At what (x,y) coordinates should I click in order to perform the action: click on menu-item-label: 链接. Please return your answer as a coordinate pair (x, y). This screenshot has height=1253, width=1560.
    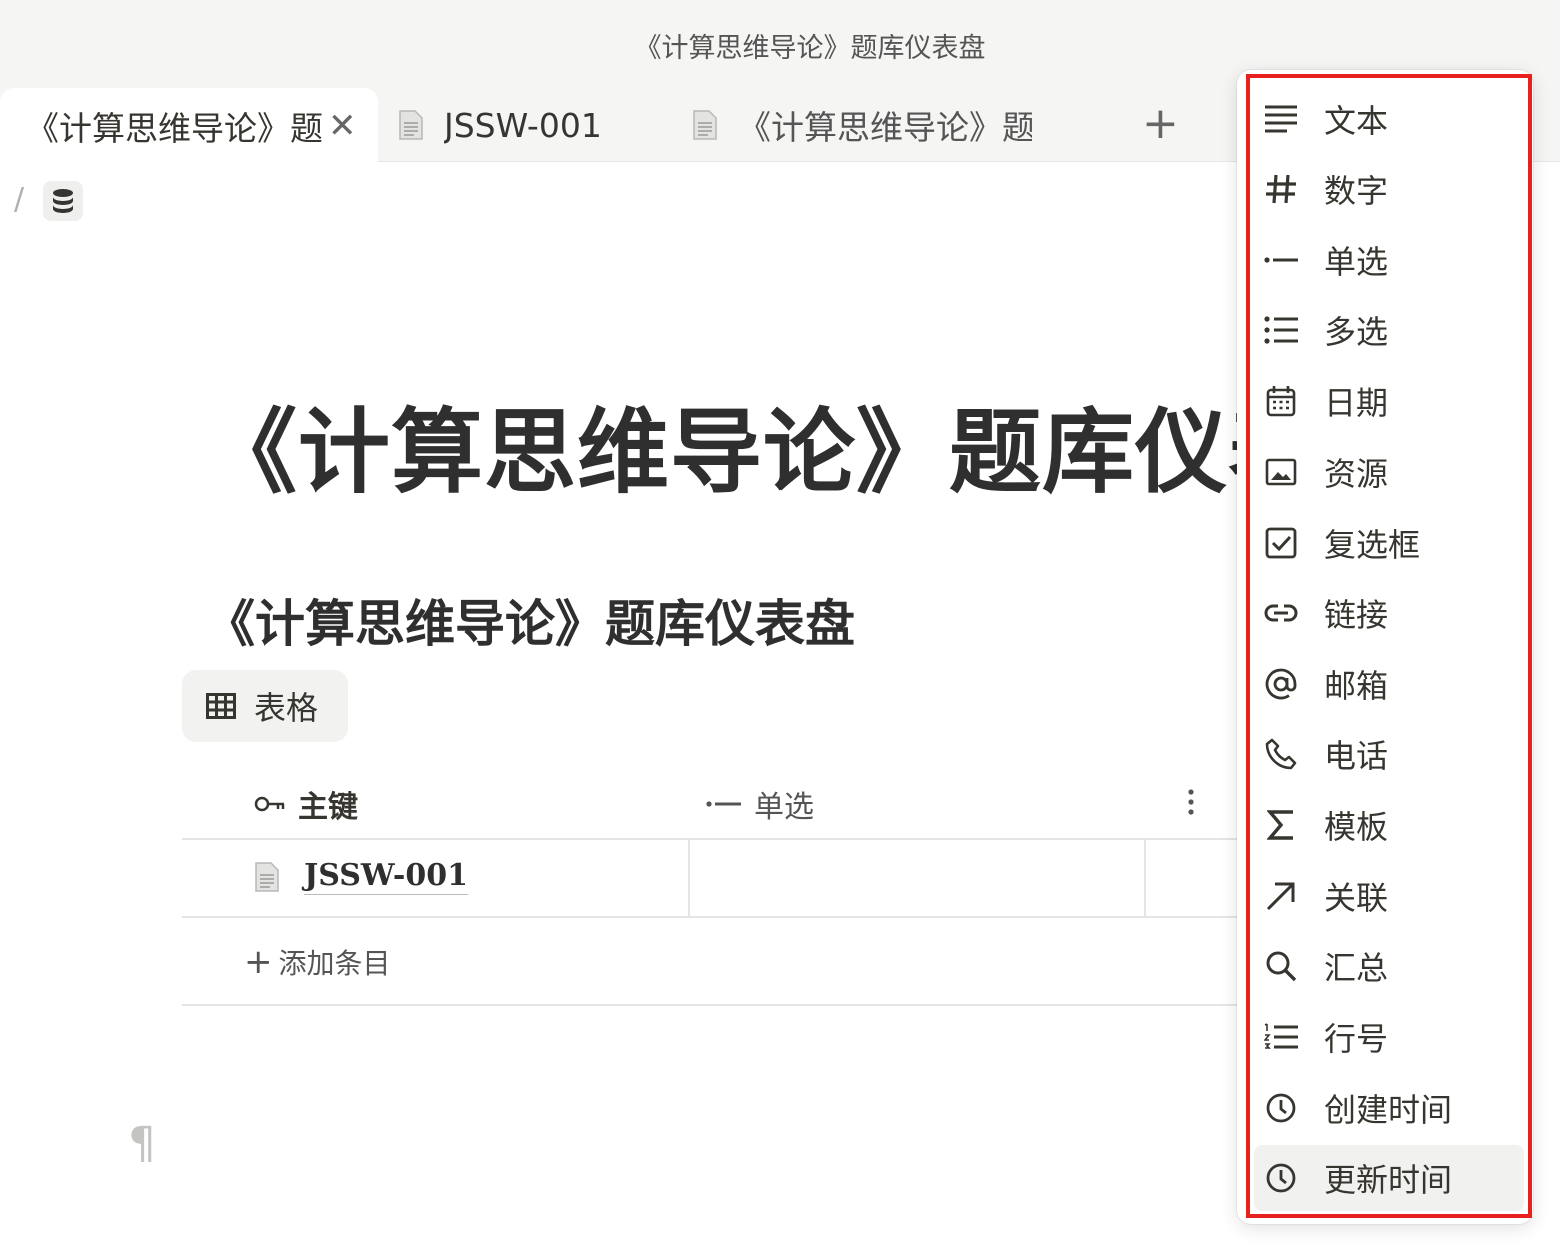
    Looking at the image, I should click on (1356, 615).